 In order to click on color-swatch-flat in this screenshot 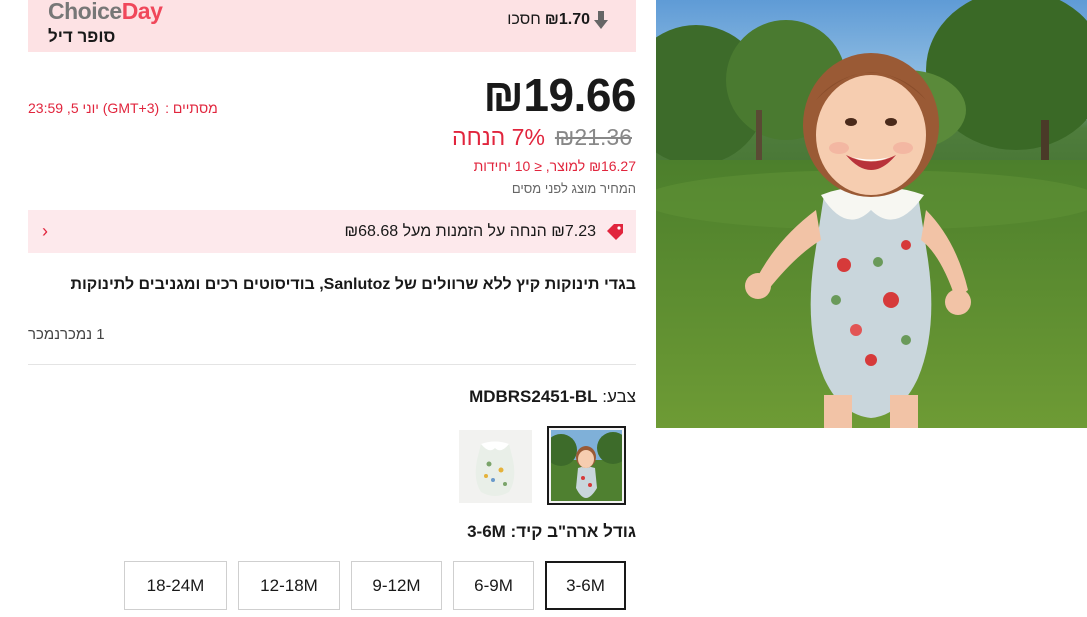, I will do `click(495, 466)`.